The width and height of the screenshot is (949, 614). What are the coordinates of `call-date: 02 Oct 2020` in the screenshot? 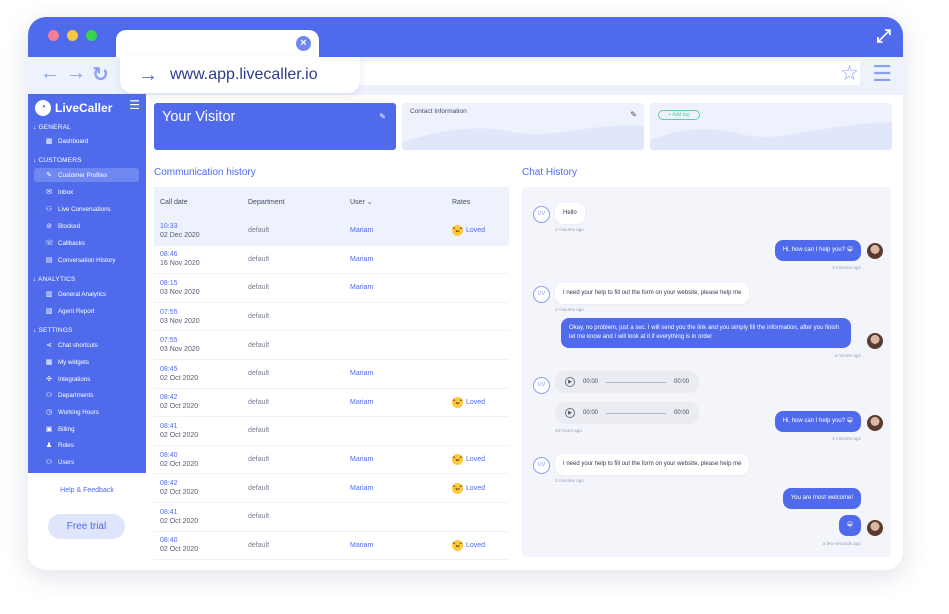 It's located at (179, 550).